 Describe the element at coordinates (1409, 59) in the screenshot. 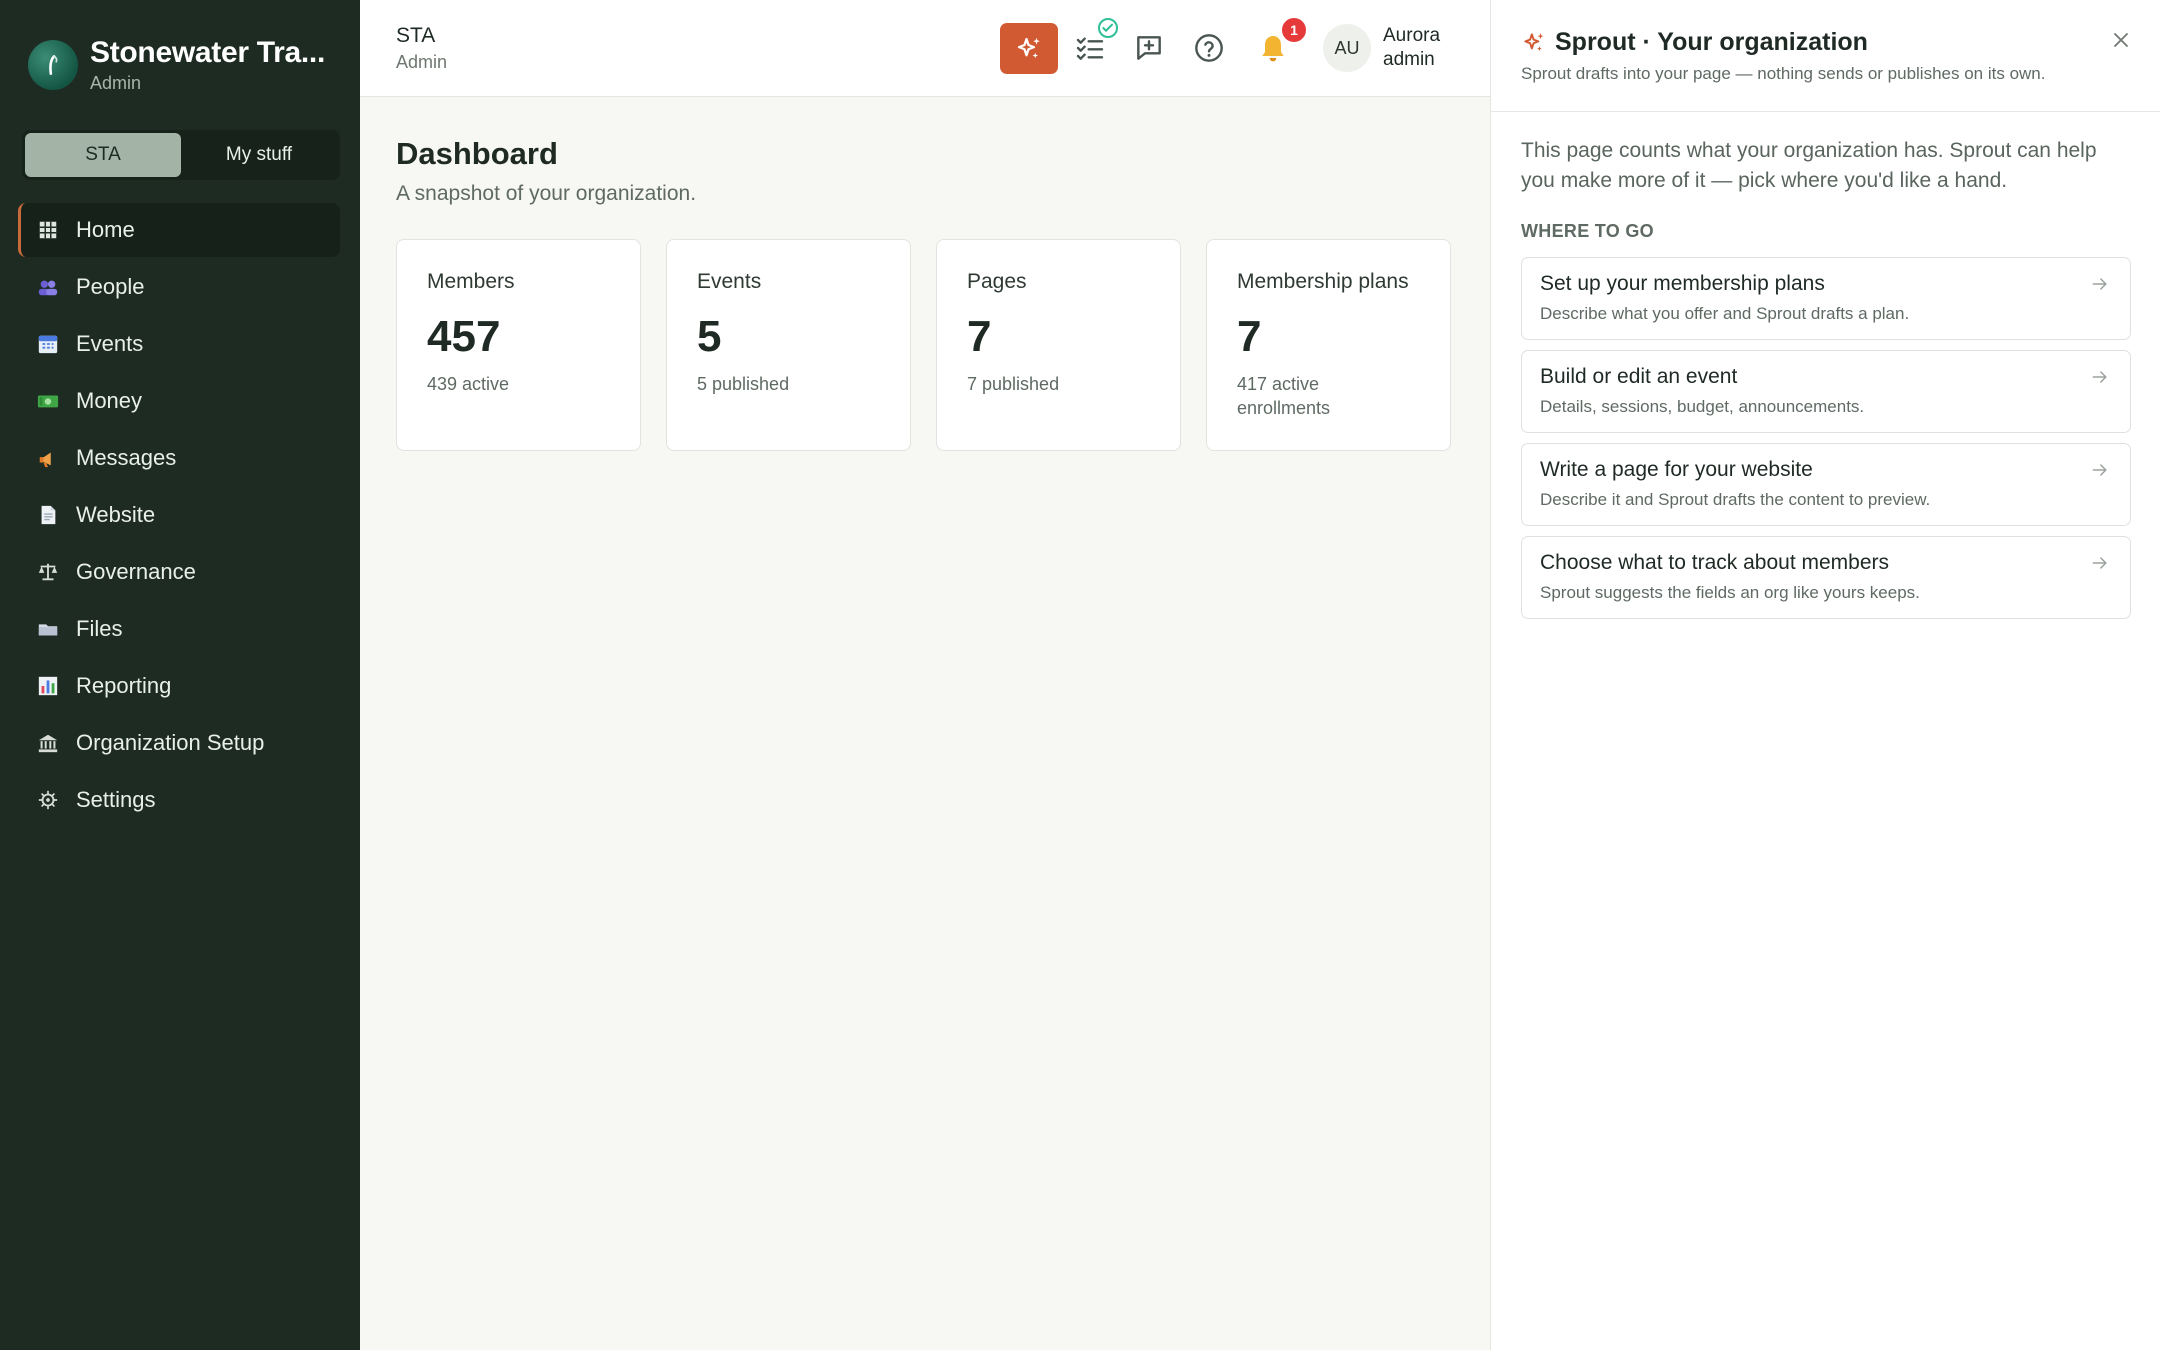

I see `user-role: admin` at that location.